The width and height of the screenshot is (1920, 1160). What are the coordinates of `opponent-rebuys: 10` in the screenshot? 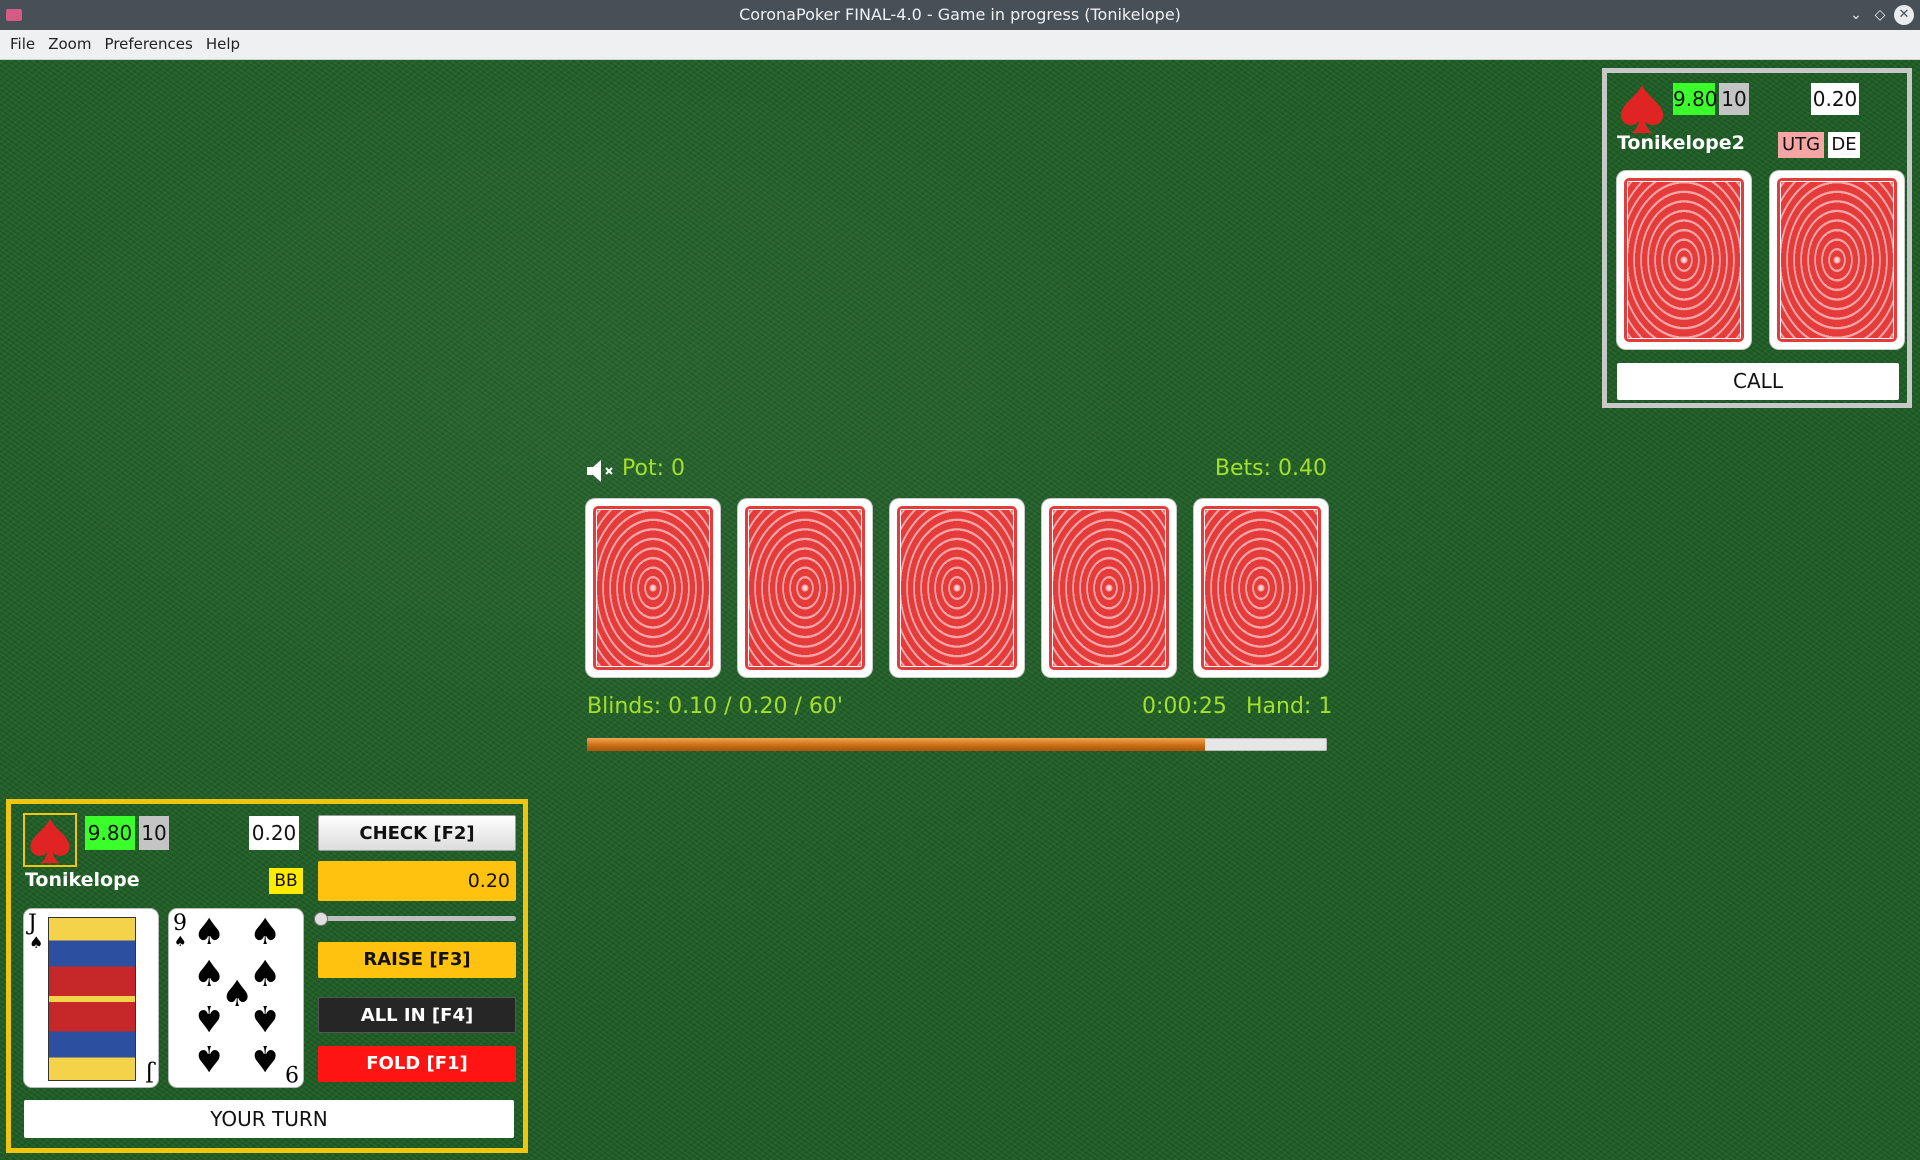 It's located at (1734, 99).